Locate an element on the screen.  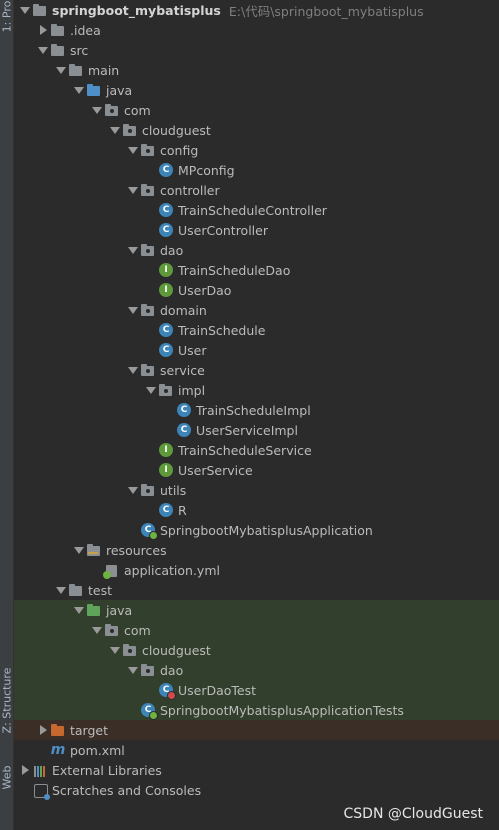
tree-node: m pom.xml is located at coordinates (256, 750).